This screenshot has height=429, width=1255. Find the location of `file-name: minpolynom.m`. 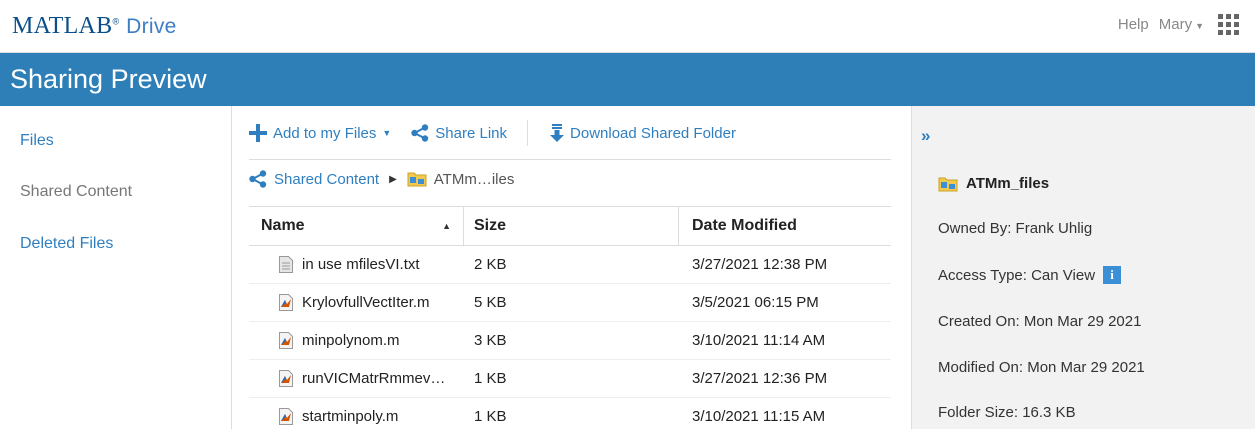

file-name: minpolynom.m is located at coordinates (351, 340).